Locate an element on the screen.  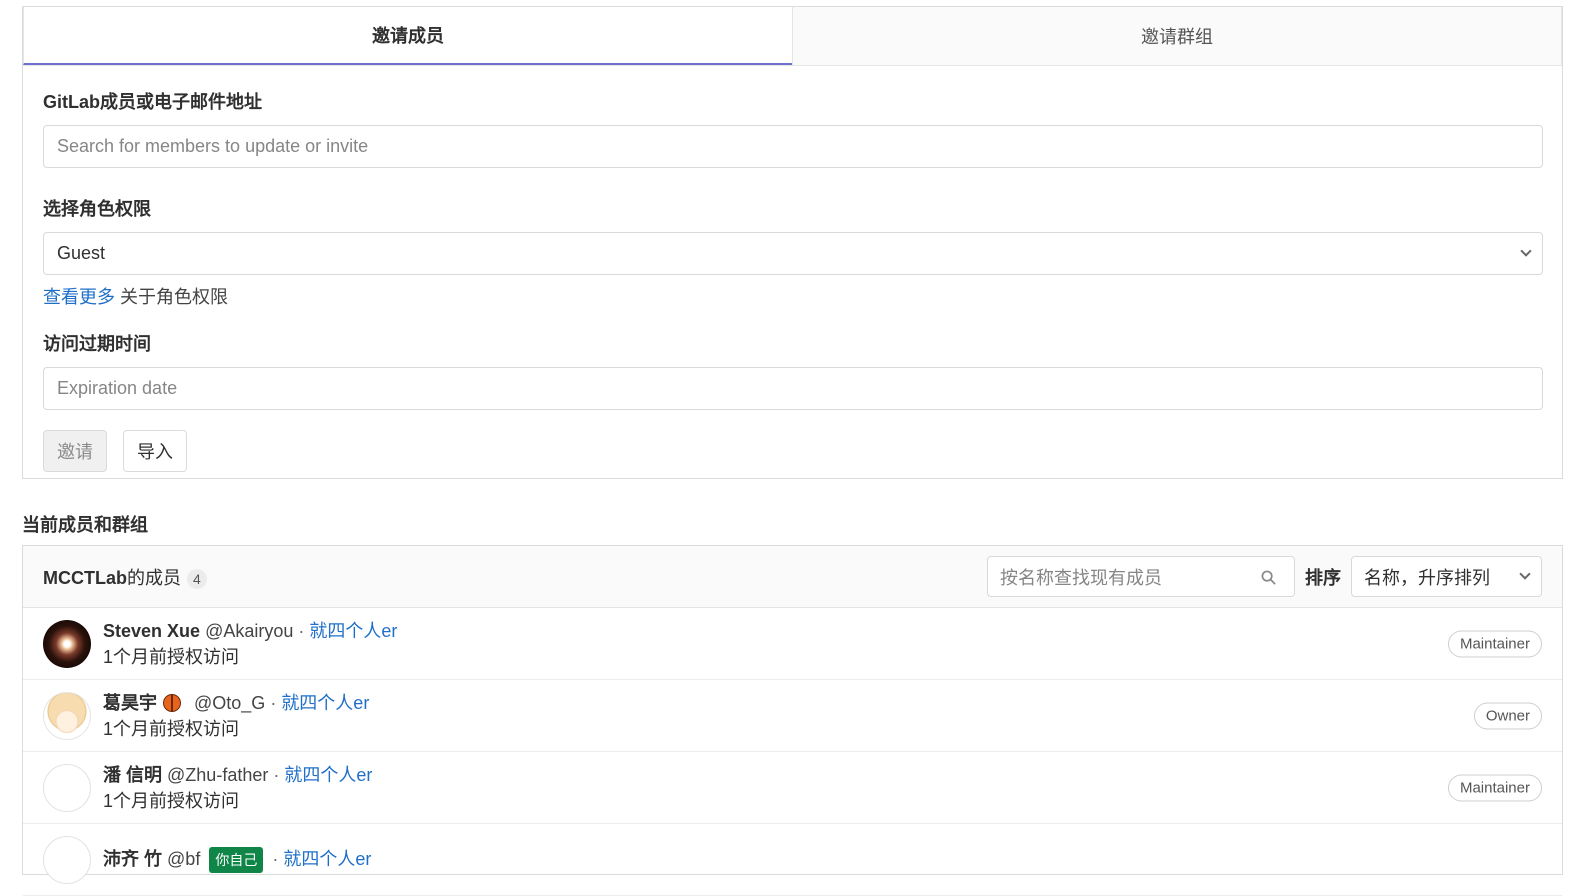
import-button: 导入 is located at coordinates (155, 451).